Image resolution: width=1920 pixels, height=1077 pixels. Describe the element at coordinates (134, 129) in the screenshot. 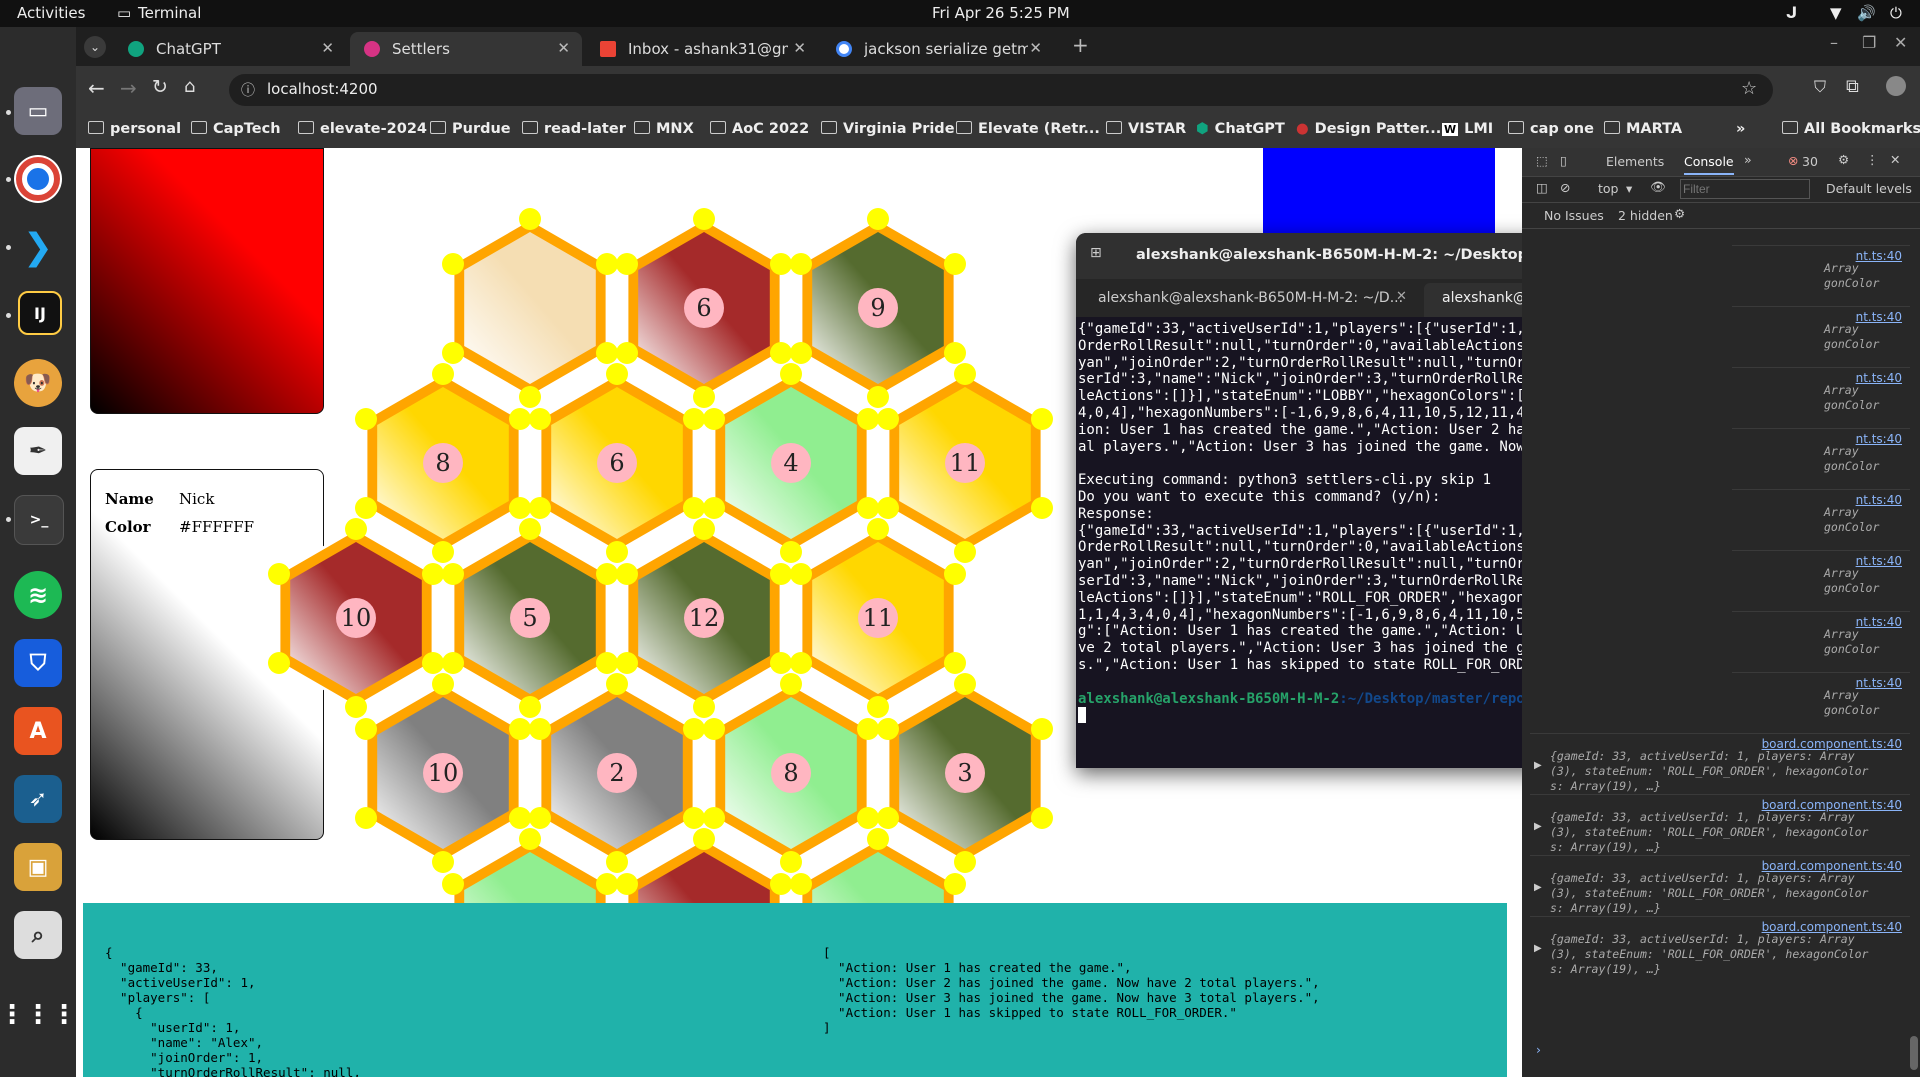

I see `bookmark-personal: personal` at that location.